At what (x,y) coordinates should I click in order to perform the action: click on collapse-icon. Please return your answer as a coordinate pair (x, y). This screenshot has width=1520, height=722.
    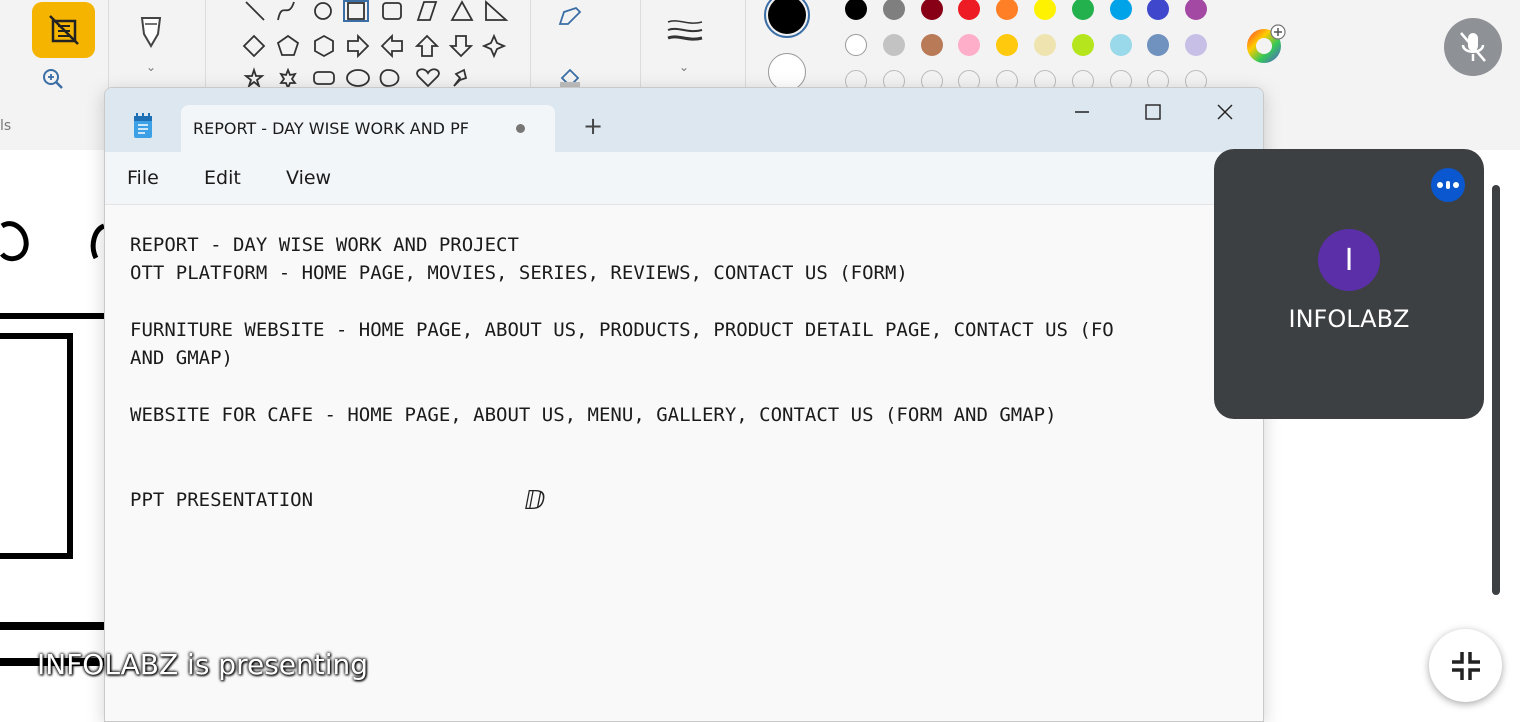
    Looking at the image, I should click on (1465, 665).